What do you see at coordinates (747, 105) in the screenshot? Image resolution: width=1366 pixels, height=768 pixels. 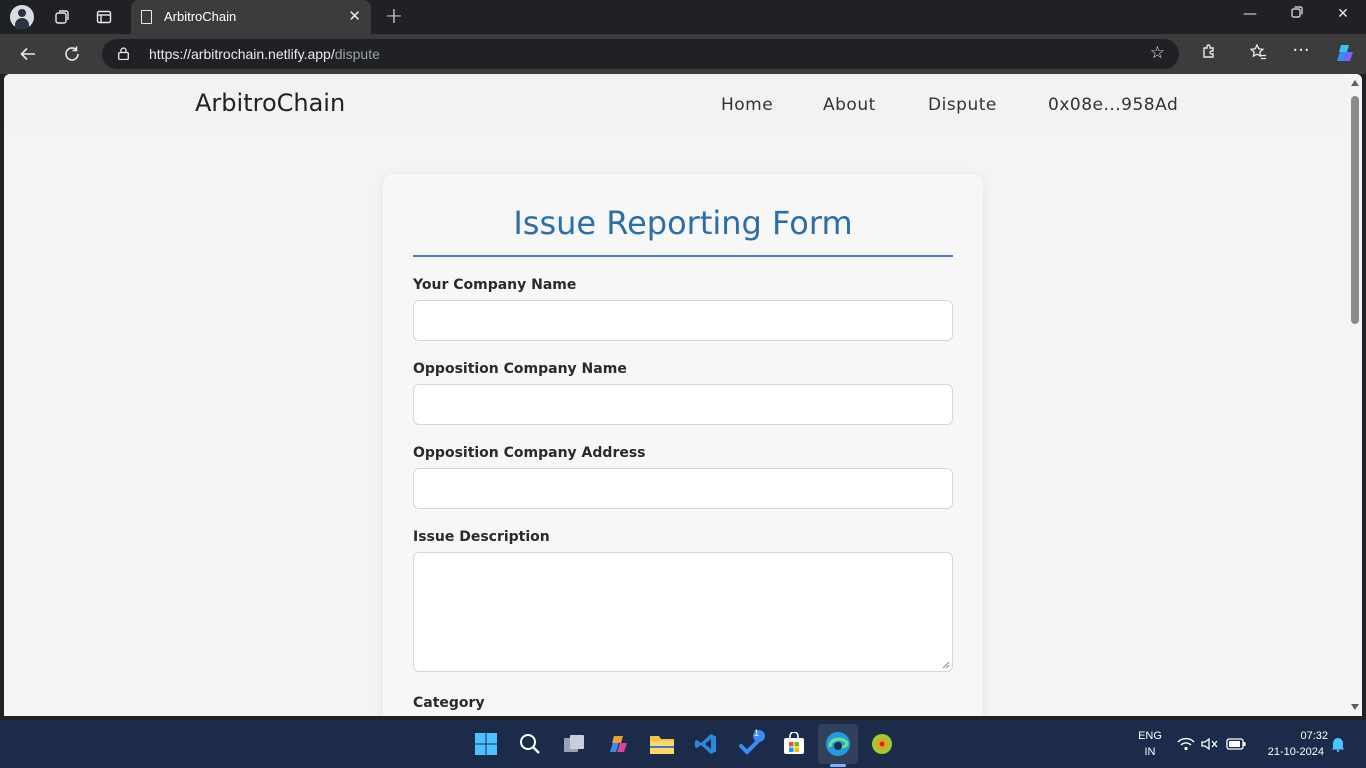 I see `nav-link-home: Home` at bounding box center [747, 105].